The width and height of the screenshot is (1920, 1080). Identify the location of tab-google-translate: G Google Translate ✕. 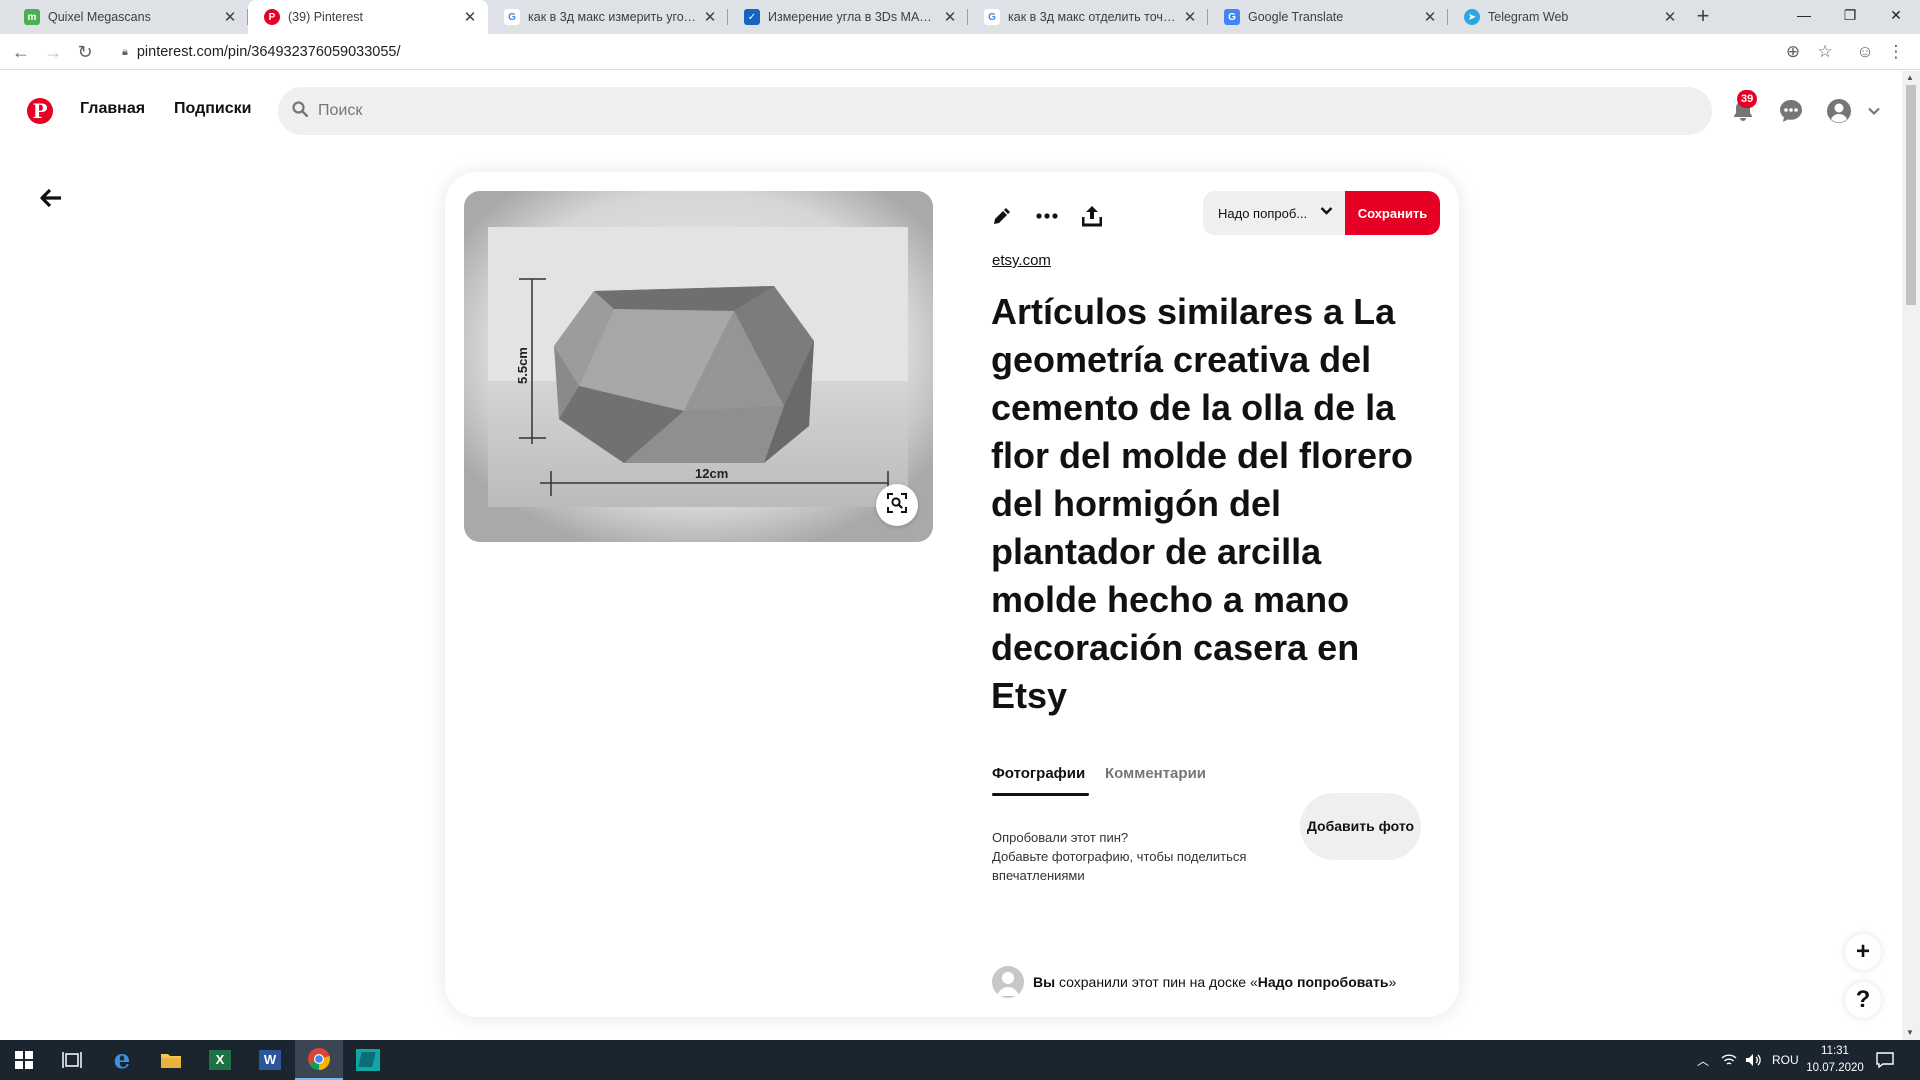
(1328, 17).